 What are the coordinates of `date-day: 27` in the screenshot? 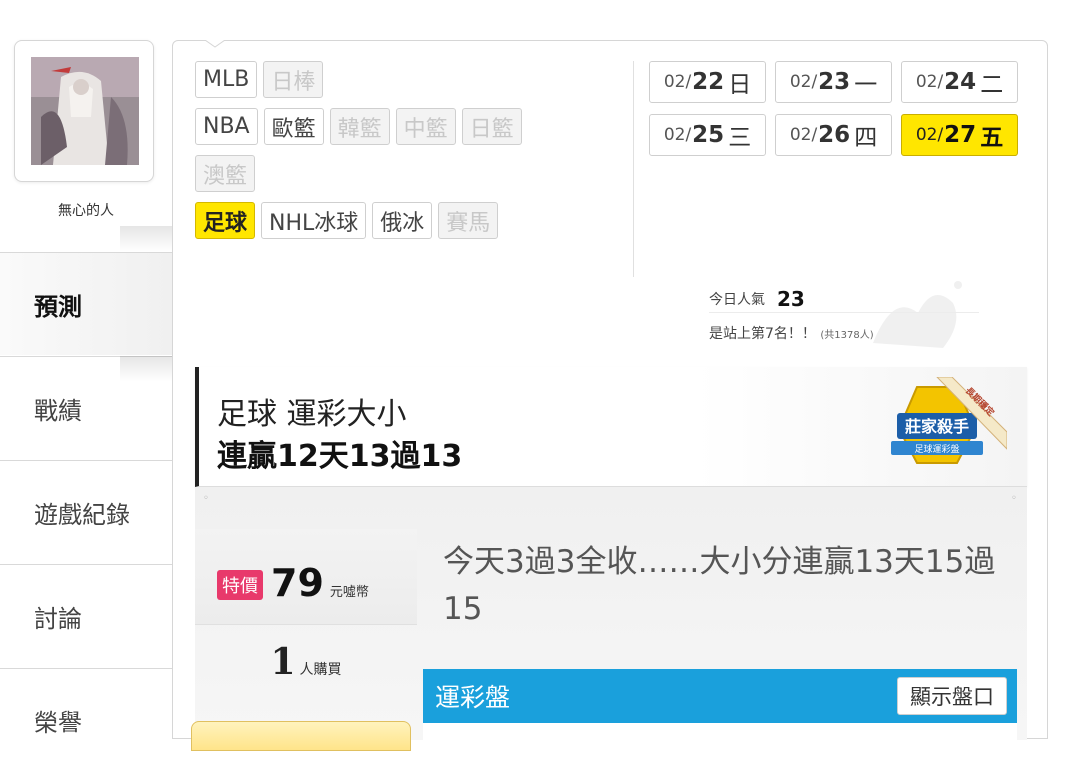 It's located at (960, 135).